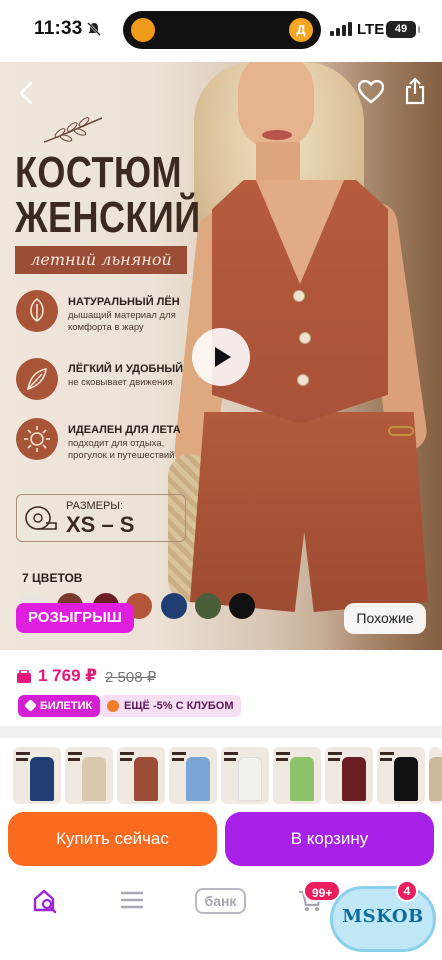 This screenshot has width=442, height=960. What do you see at coordinates (58, 28) in the screenshot?
I see `status-time: 11:33` at bounding box center [58, 28].